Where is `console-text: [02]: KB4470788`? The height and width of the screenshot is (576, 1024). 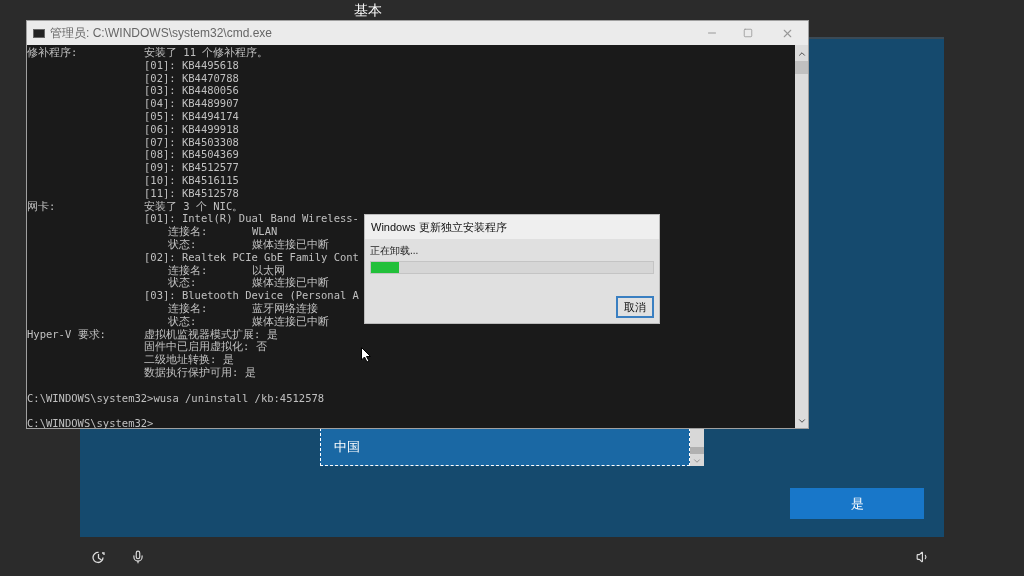 console-text: [02]: KB4470788 is located at coordinates (191, 78).